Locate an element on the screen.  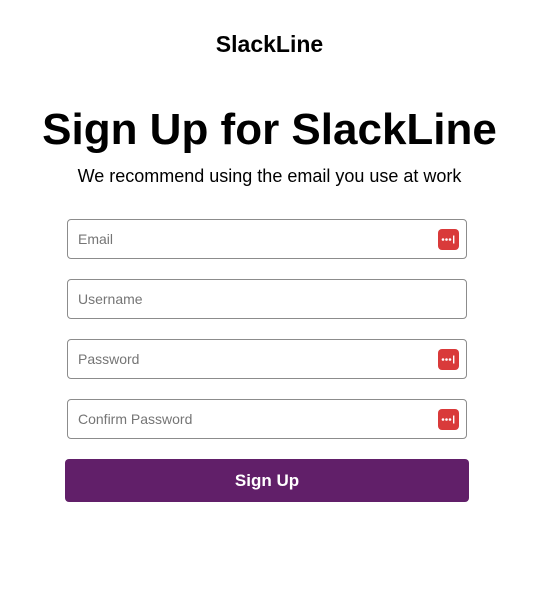
confirm-password-input is located at coordinates (267, 419).